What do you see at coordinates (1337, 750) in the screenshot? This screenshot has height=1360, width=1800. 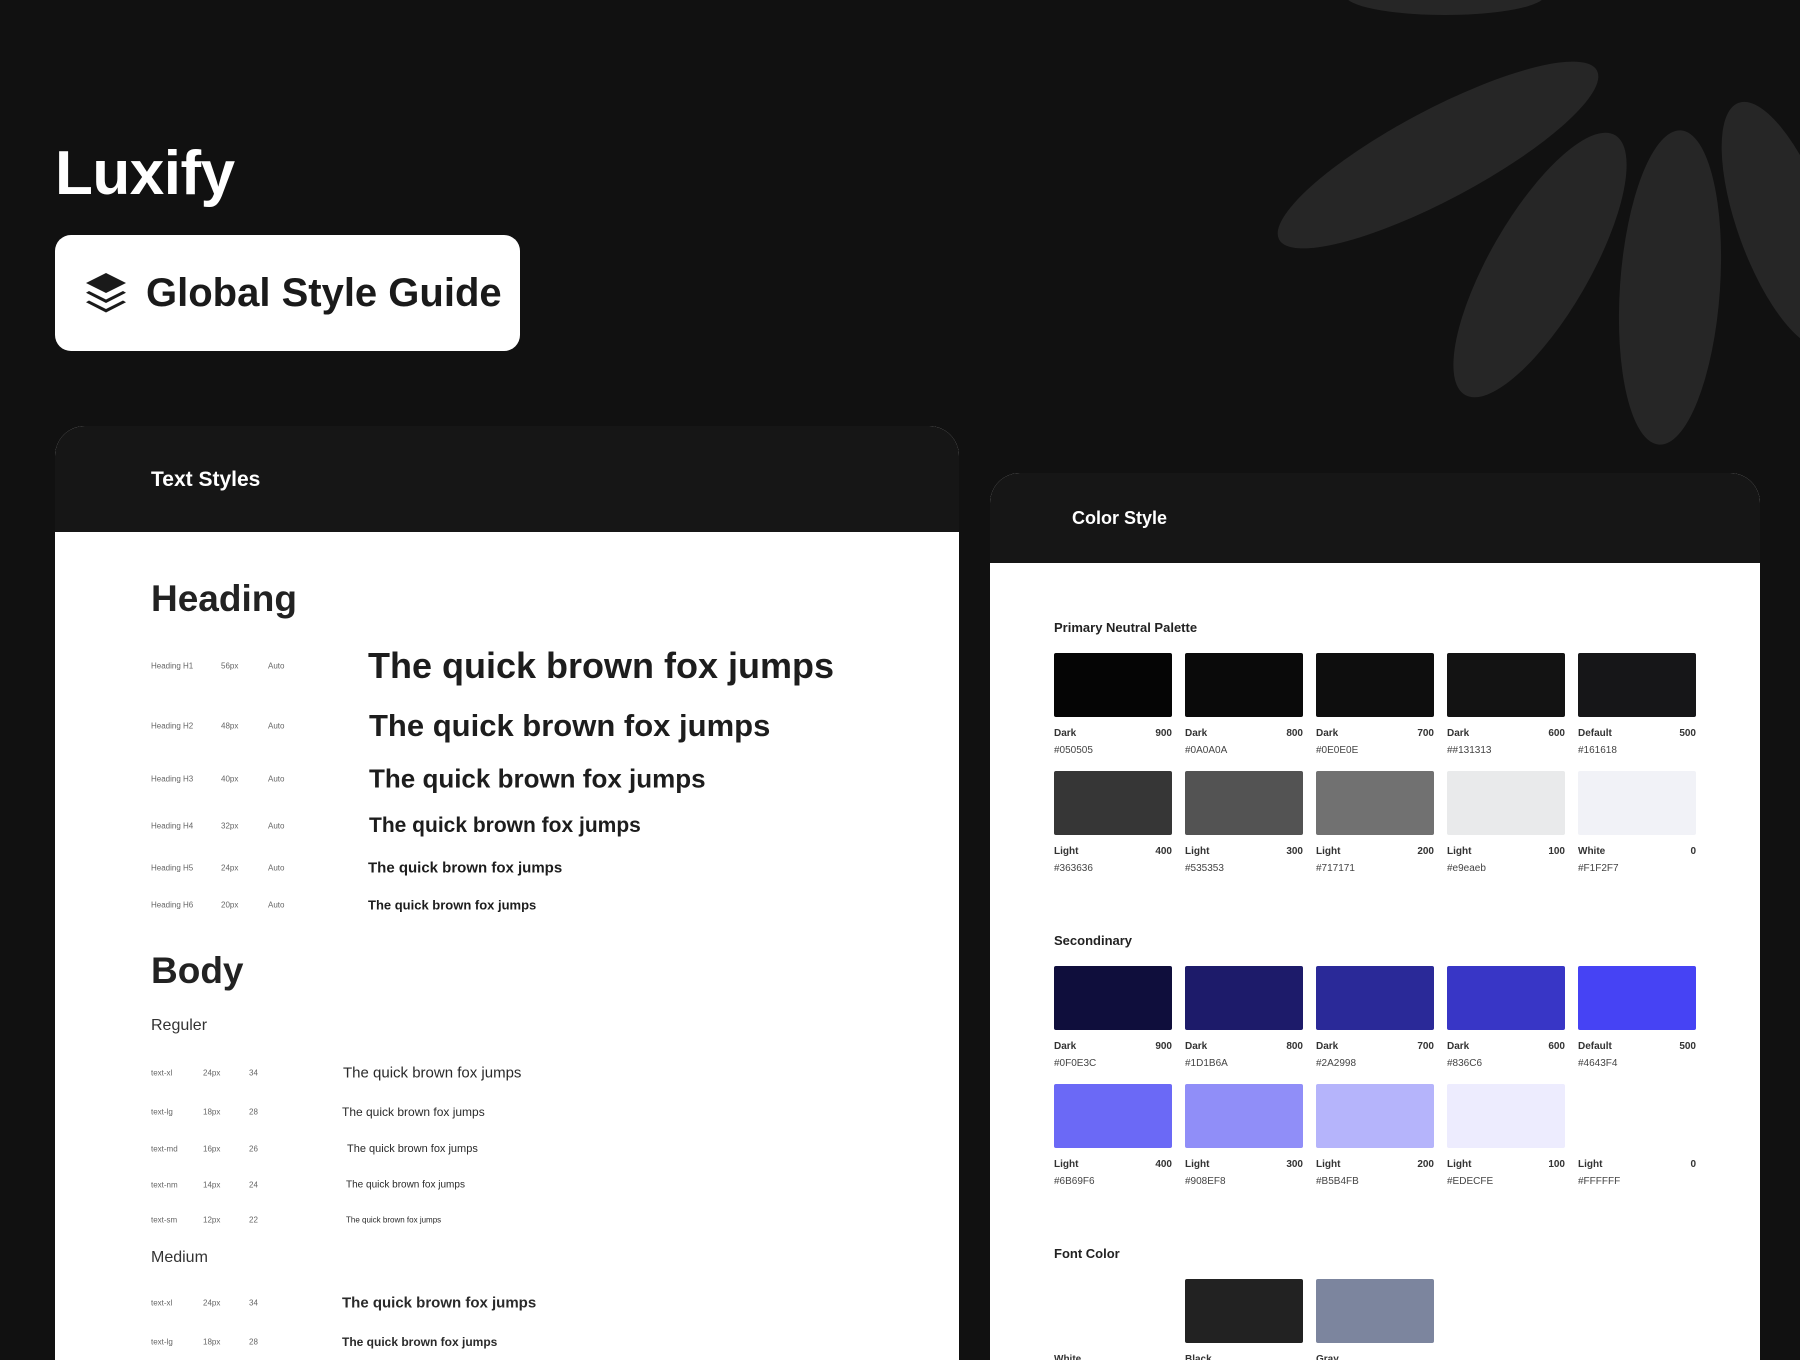 I see `swatch-hex: #0E0E0E` at bounding box center [1337, 750].